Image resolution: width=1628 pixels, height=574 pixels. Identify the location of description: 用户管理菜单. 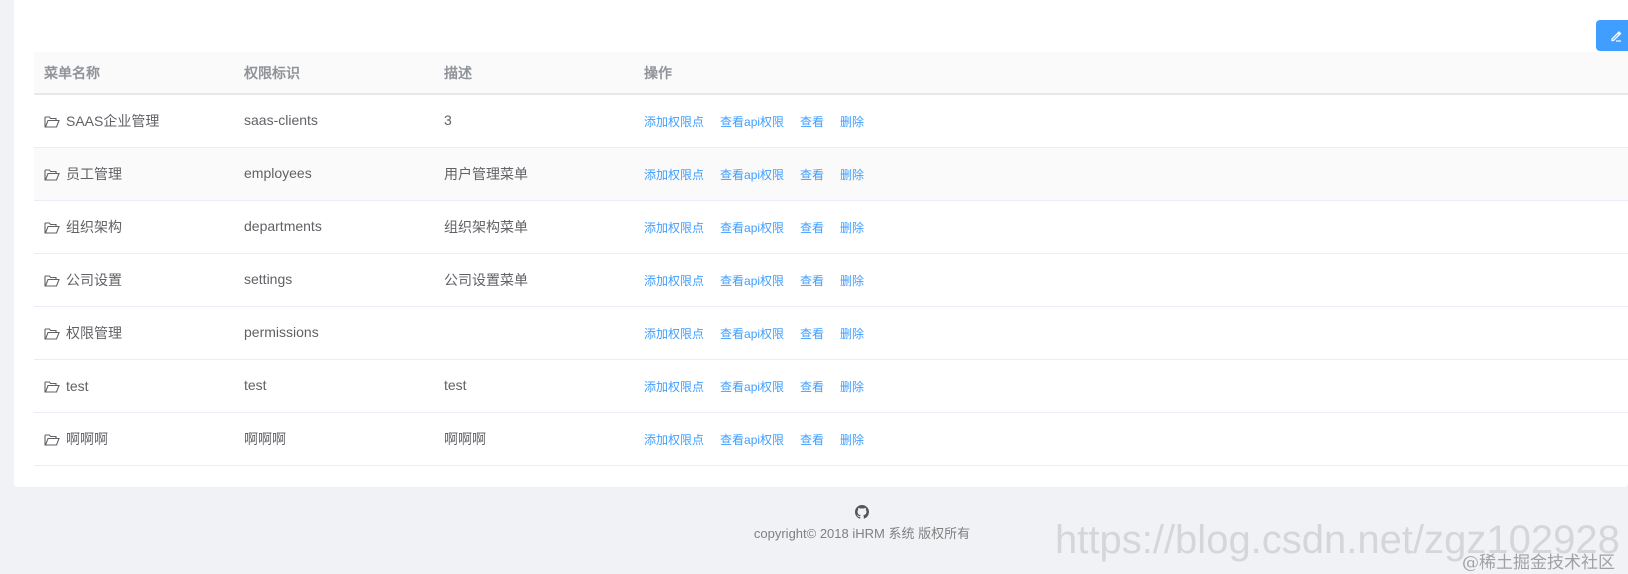
(486, 174).